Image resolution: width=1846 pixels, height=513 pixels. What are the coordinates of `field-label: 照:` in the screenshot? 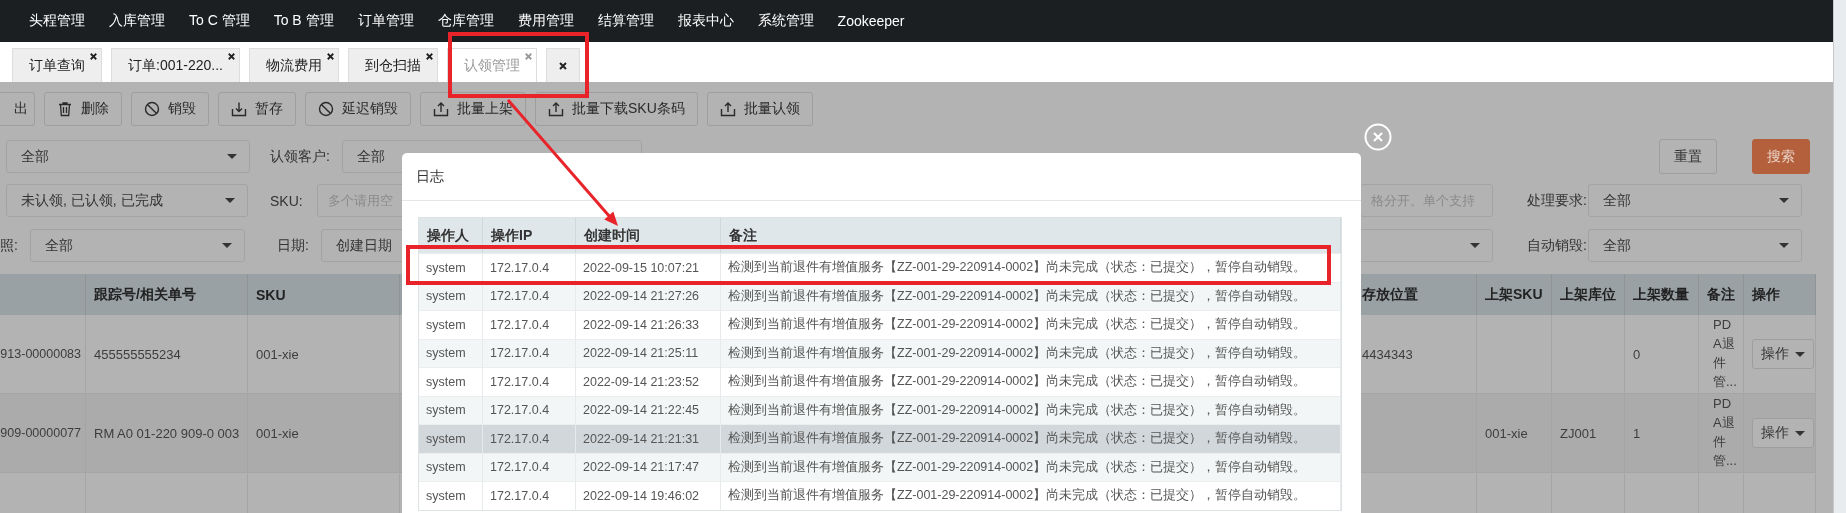 It's located at (9, 245).